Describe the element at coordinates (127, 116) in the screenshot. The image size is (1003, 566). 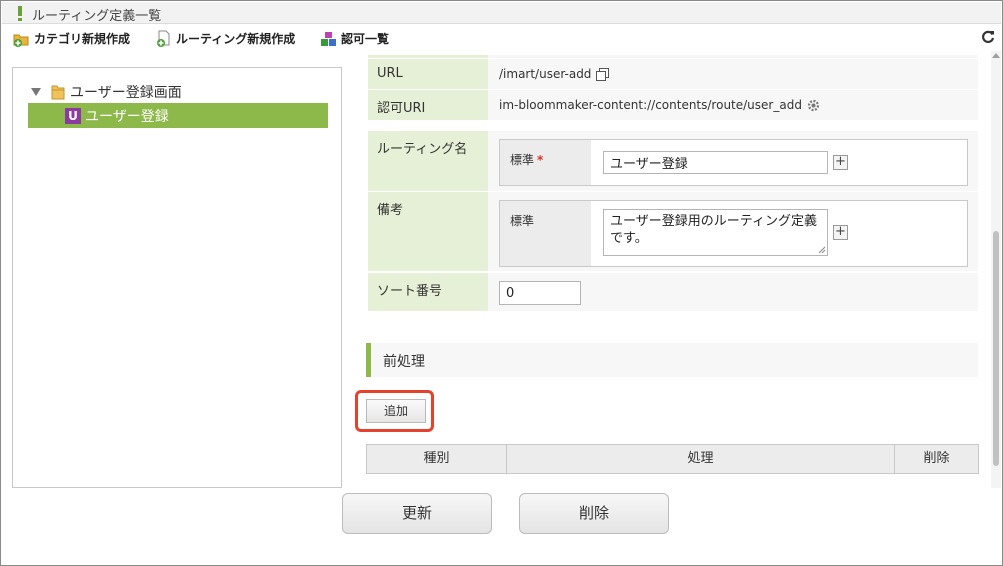
I see `tree-child-label: ユーザー登録` at that location.